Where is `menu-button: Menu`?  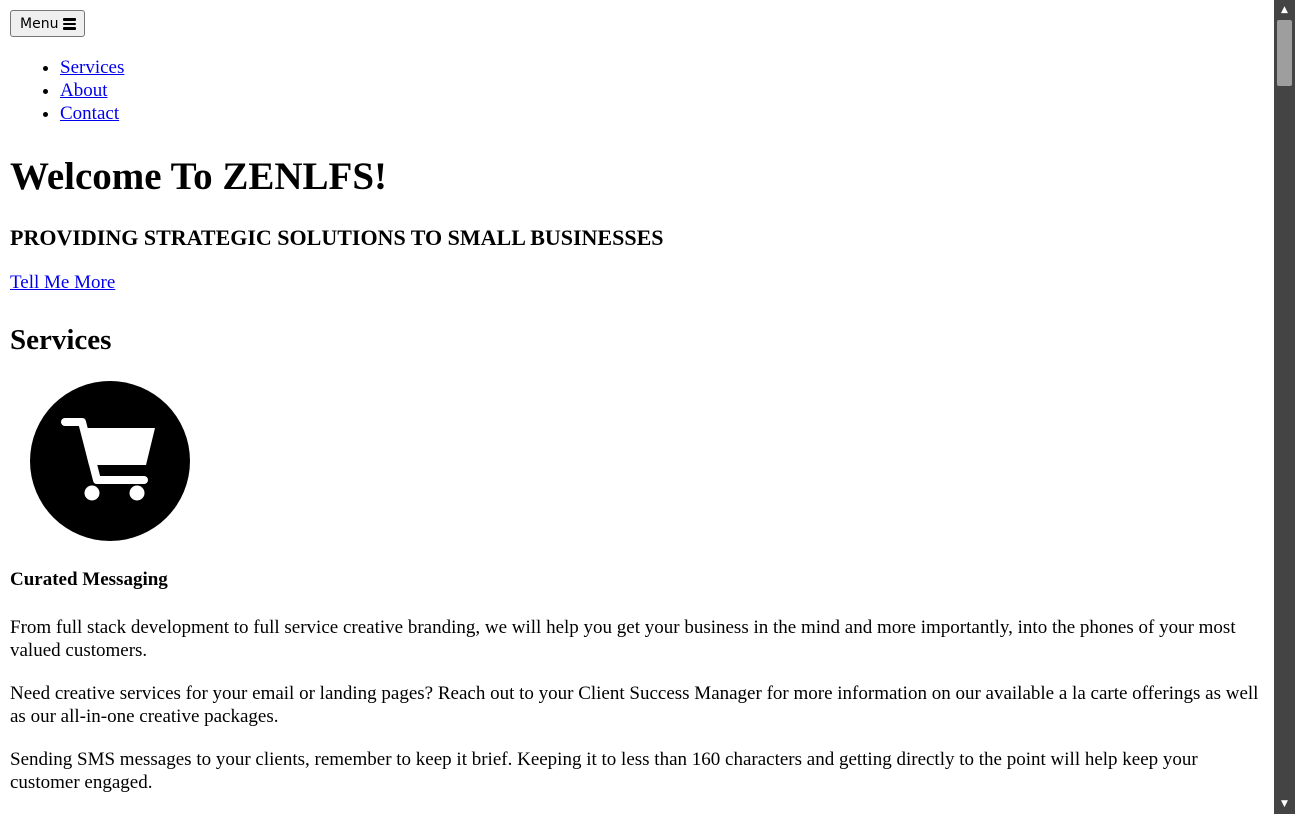
menu-button: Menu is located at coordinates (48, 23).